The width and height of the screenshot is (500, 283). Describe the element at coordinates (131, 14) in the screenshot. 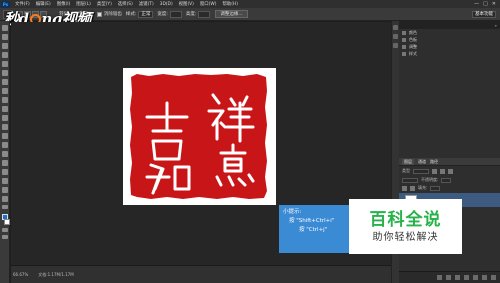

I see `style-label: 样式:` at that location.